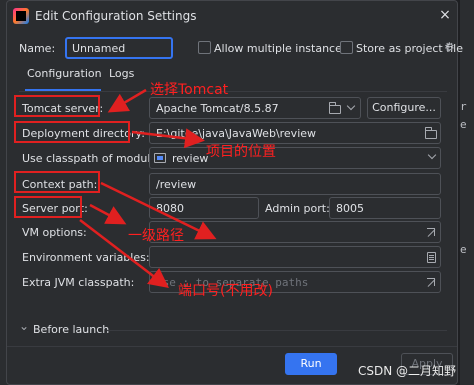  Describe the element at coordinates (232, 346) in the screenshot. I see `footer-separator` at that location.